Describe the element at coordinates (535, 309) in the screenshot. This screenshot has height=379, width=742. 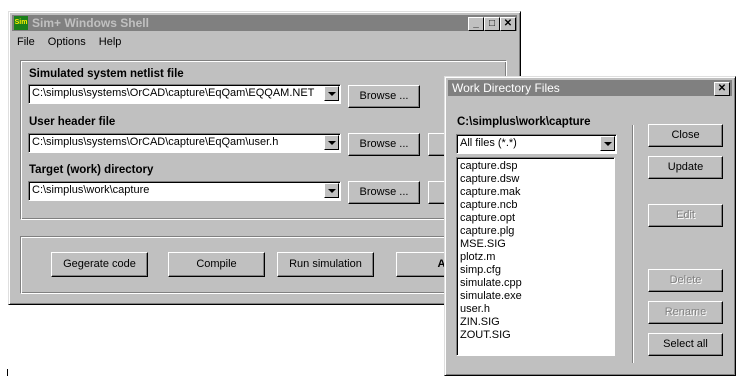
I see `list-item: user.h` at that location.